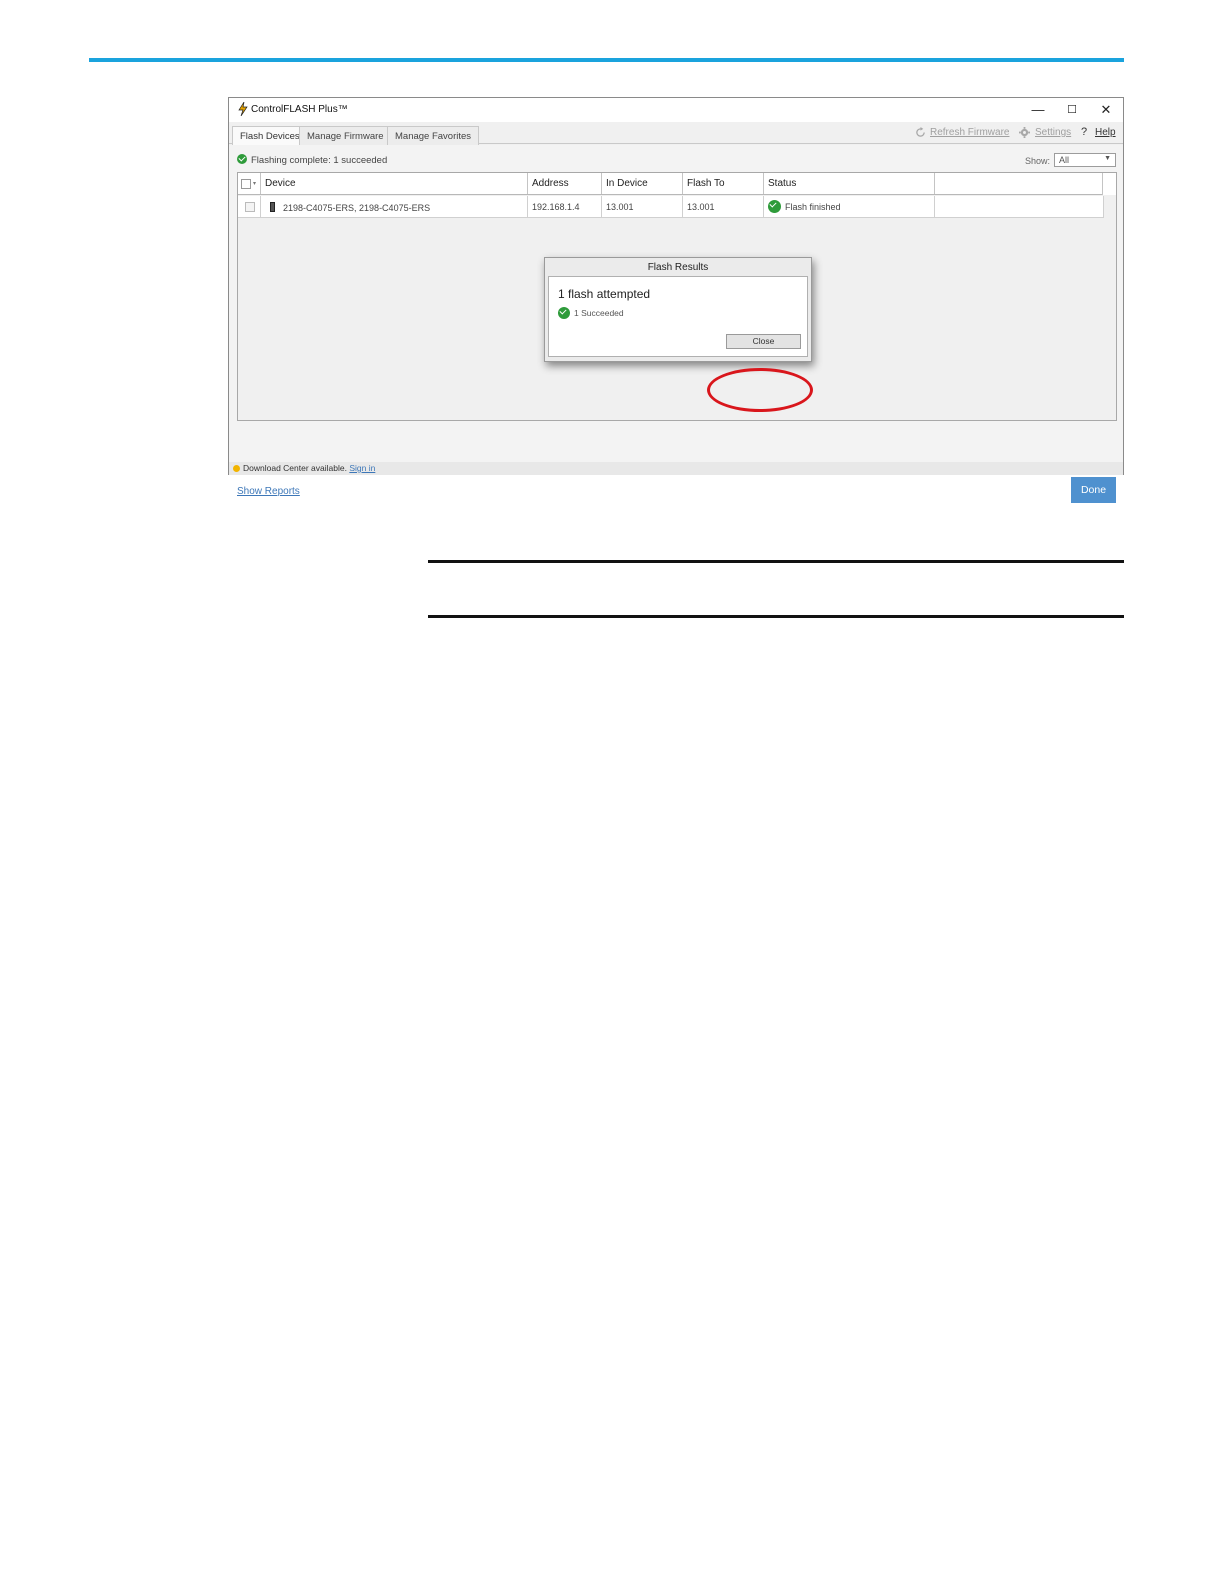  What do you see at coordinates (676, 110) in the screenshot?
I see `title-bar: ControlFLASH Plus™ — ☐ ✕` at bounding box center [676, 110].